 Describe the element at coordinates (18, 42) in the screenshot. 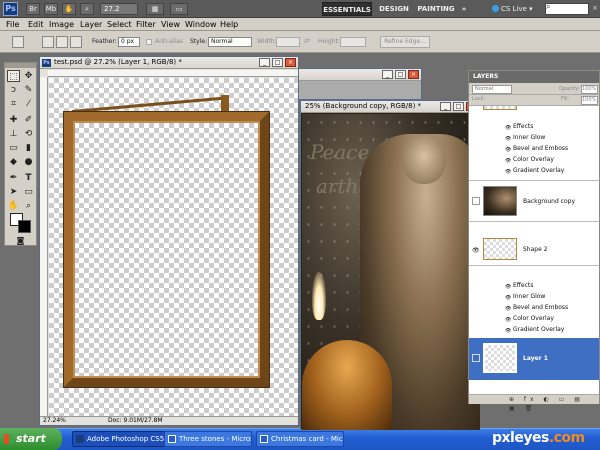

I see `marquee-preset-icon` at that location.